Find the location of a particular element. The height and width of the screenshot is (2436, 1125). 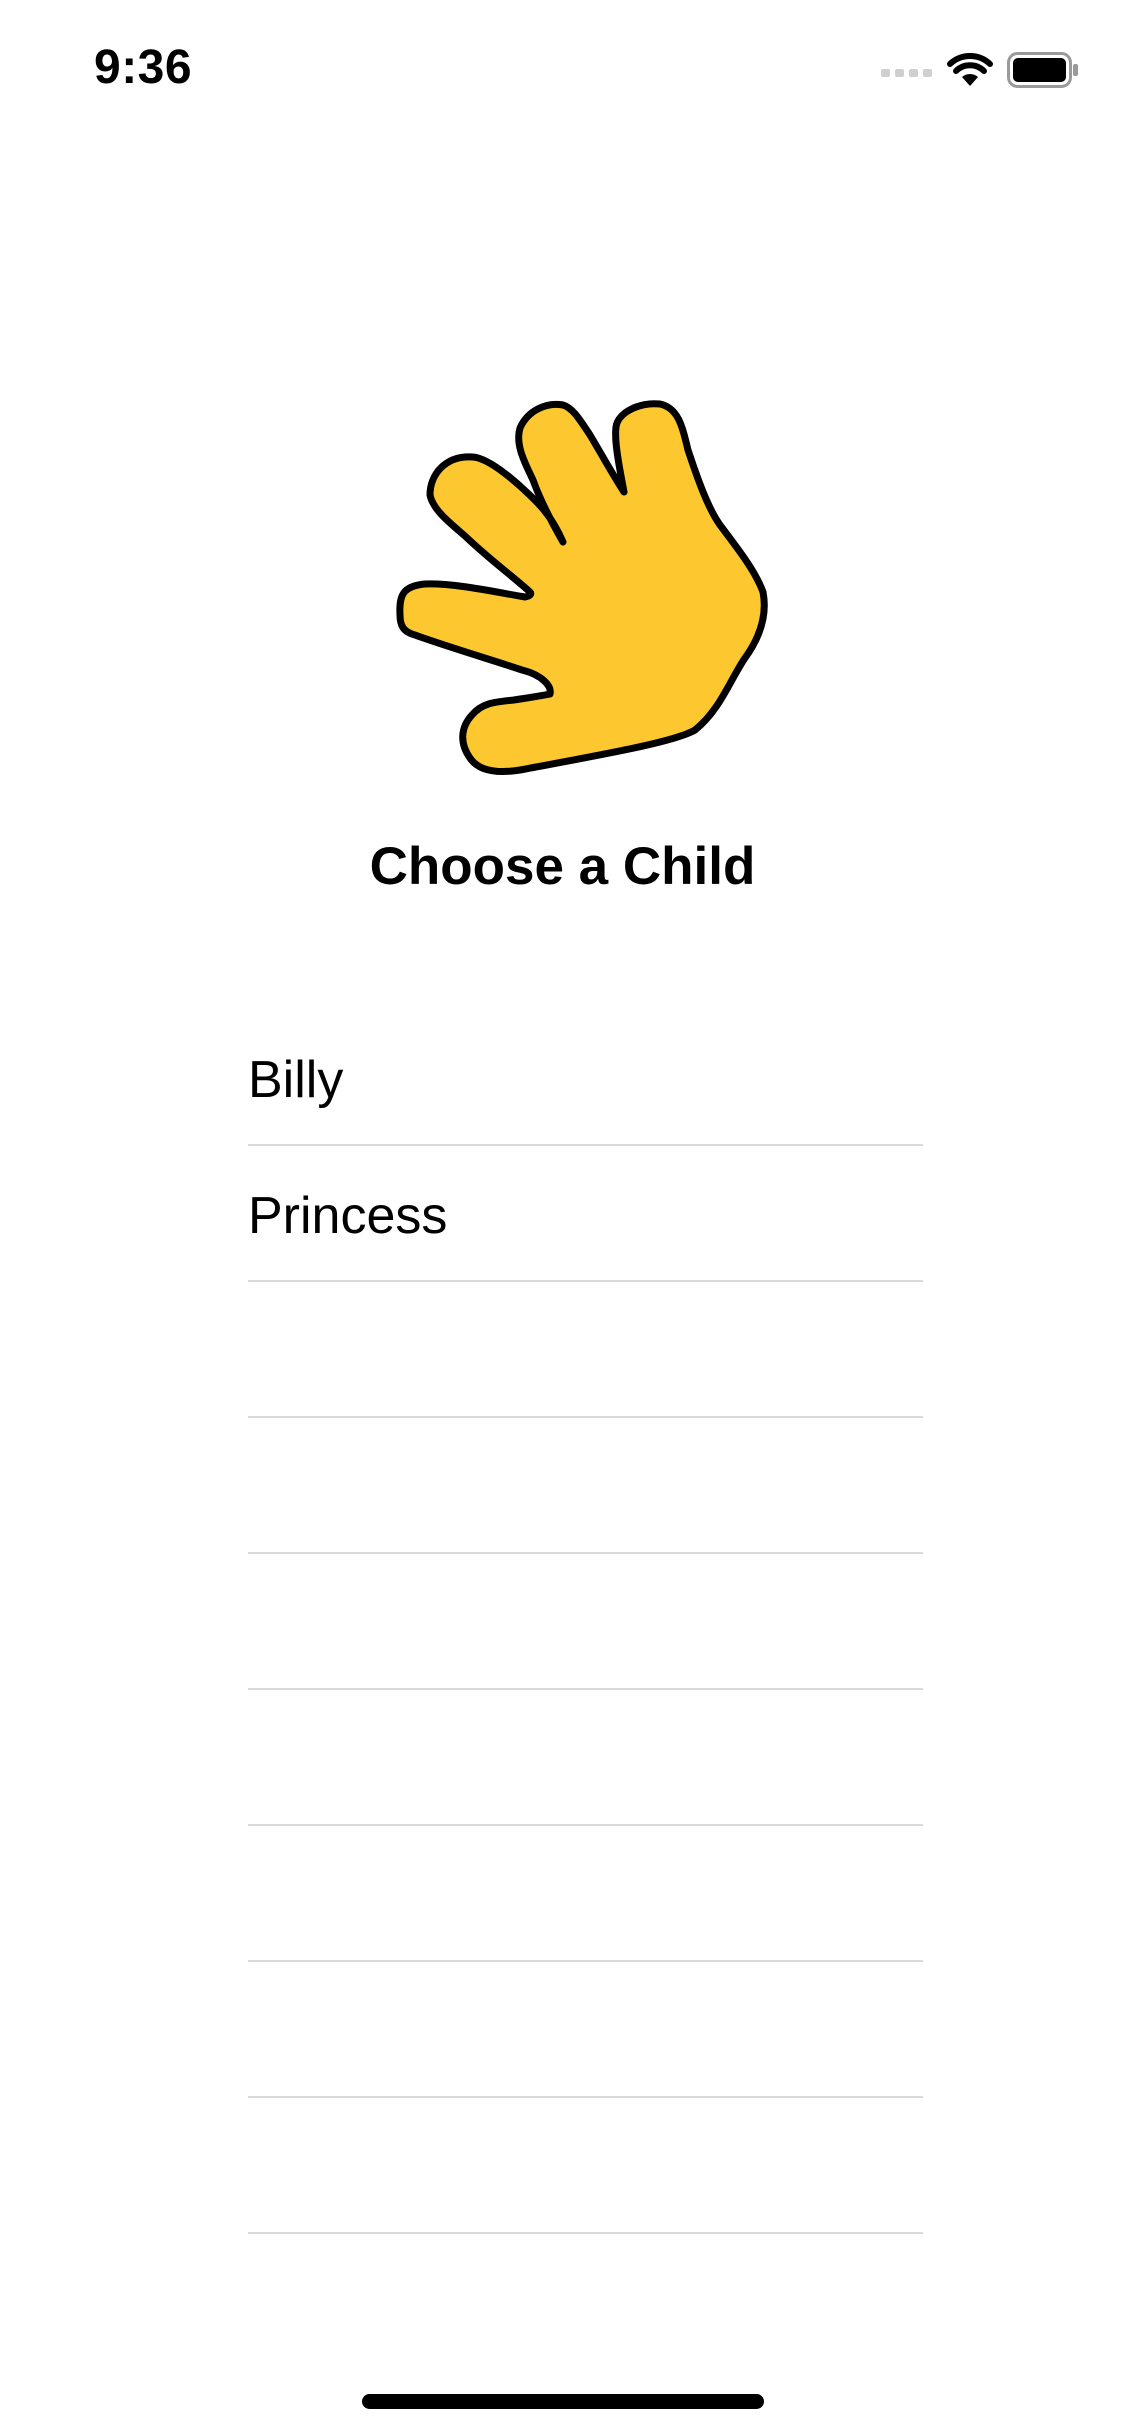

home-indicator is located at coordinates (563, 2401).